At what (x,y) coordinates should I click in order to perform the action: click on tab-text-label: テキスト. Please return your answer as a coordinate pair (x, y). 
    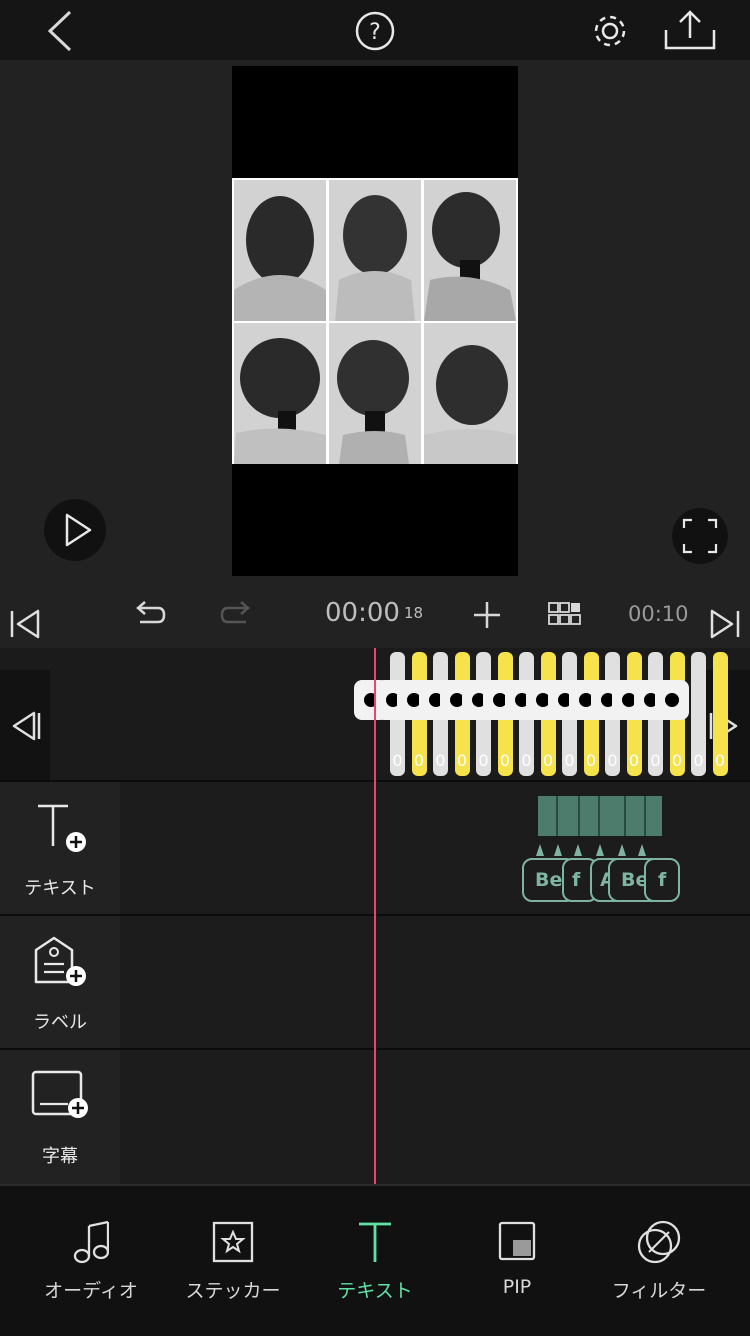
    Looking at the image, I should click on (375, 1291).